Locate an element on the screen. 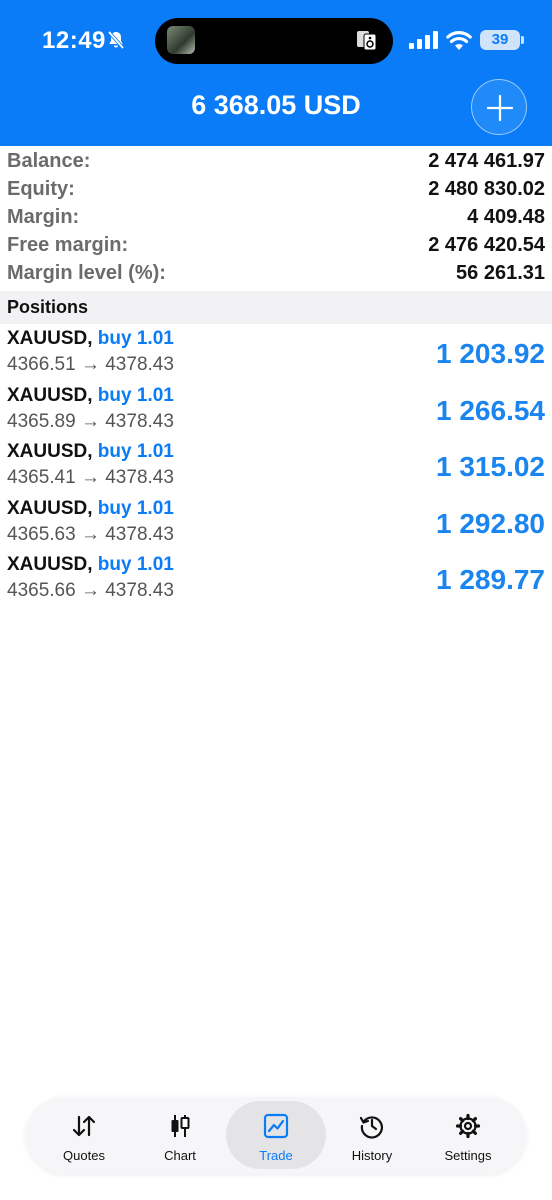 This screenshot has width=552, height=1200. plus-icon is located at coordinates (500, 108).